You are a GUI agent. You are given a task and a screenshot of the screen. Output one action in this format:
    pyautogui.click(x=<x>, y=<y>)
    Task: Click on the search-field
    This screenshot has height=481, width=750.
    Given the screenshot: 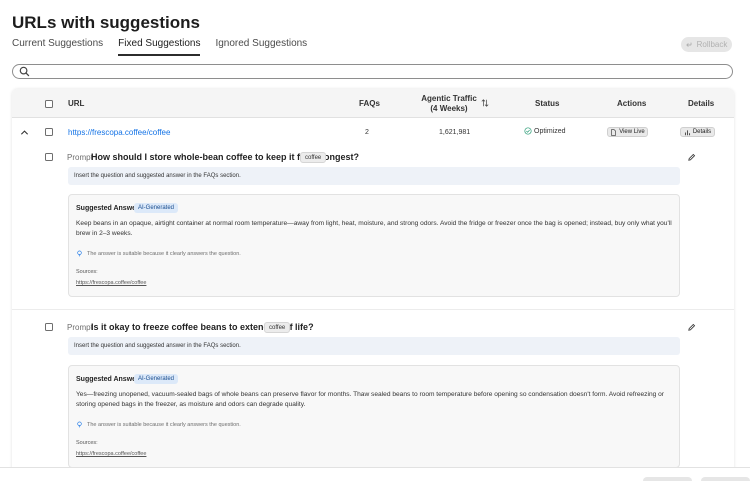 What is the action you would take?
    pyautogui.click(x=372, y=71)
    